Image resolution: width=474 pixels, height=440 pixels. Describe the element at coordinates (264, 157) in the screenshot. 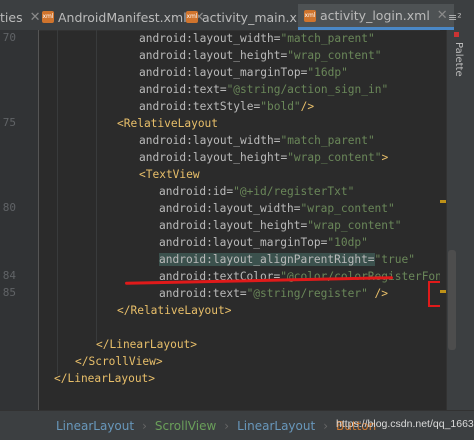

I see `code-line: android:layout_height="wrap_content">` at that location.